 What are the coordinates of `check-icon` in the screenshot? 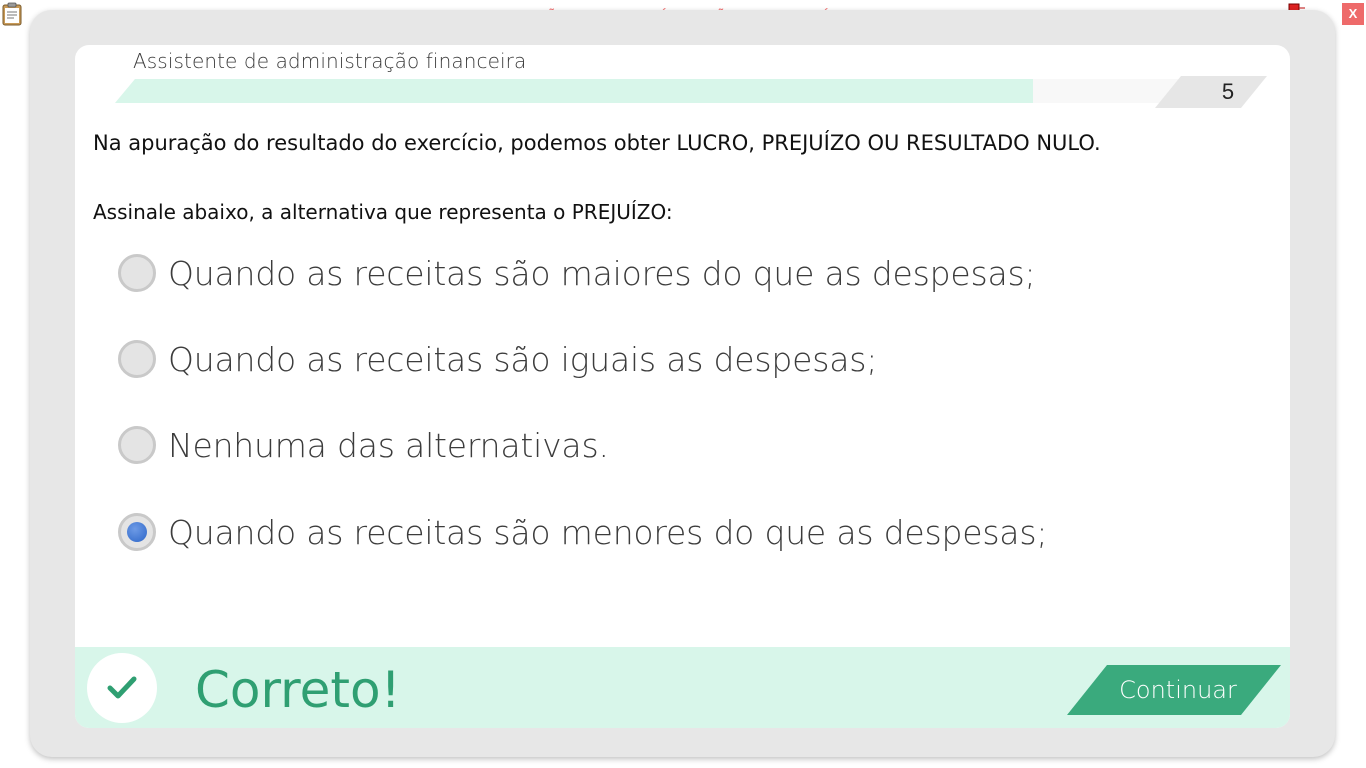 It's located at (122, 687).